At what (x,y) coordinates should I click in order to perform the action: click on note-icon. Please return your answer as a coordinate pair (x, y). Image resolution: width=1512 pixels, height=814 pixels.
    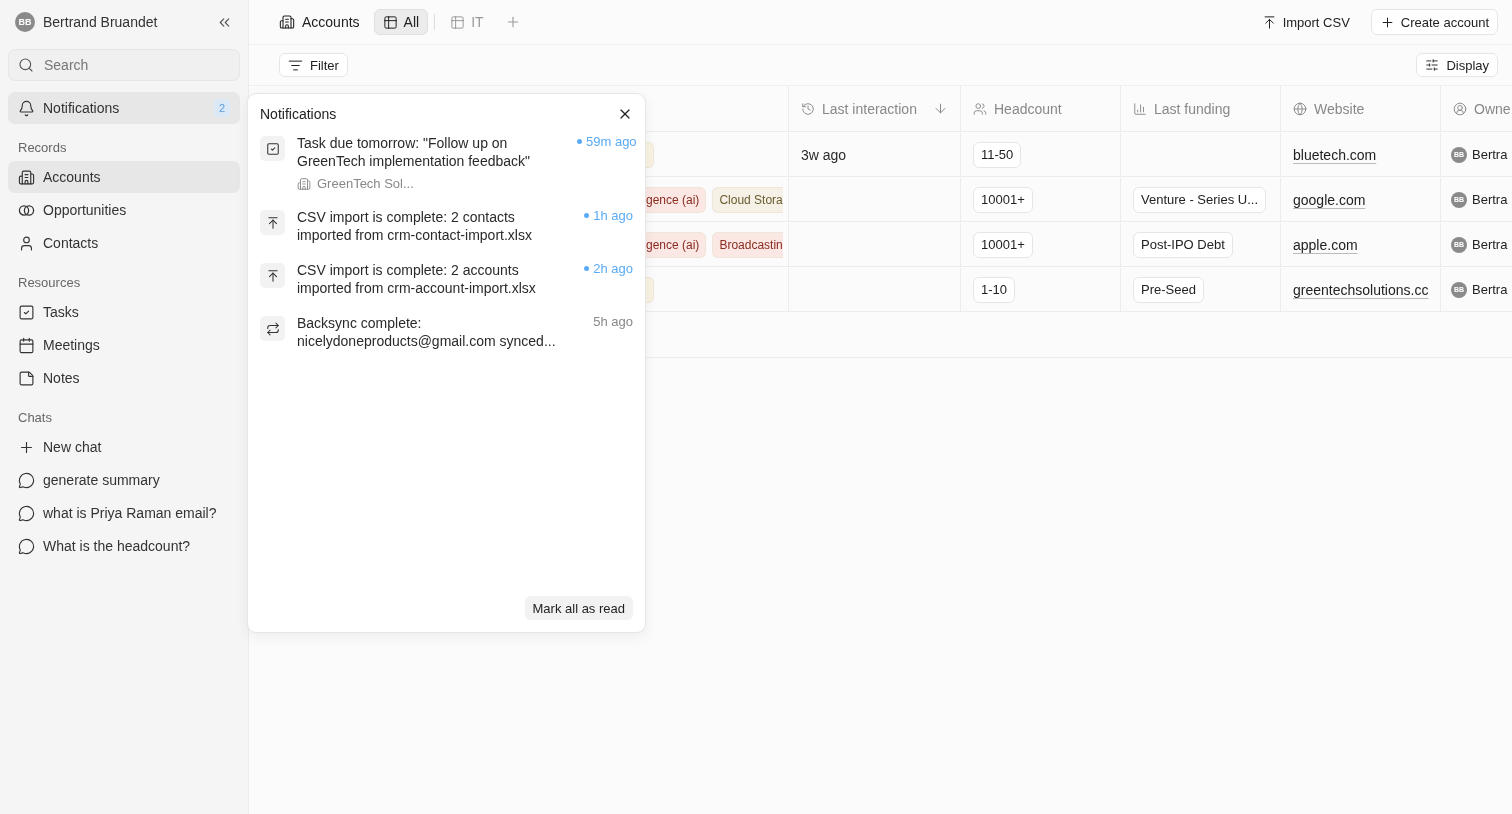
    Looking at the image, I should click on (26, 378).